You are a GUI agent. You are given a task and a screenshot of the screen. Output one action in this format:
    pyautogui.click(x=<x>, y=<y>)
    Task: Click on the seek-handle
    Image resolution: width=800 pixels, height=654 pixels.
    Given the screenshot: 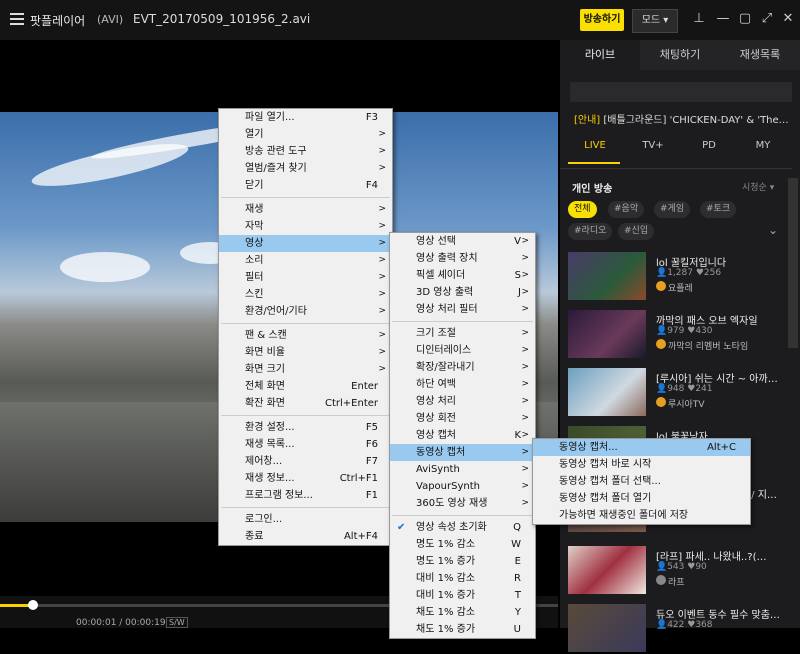 What is the action you would take?
    pyautogui.click(x=33, y=605)
    